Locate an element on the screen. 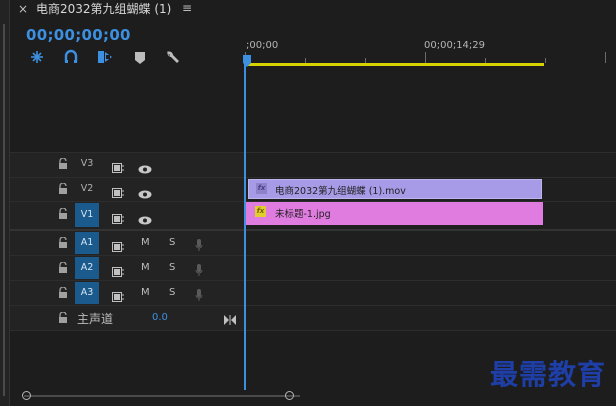 The height and width of the screenshot is (406, 616). master-track-label: 主声道 is located at coordinates (95, 319).